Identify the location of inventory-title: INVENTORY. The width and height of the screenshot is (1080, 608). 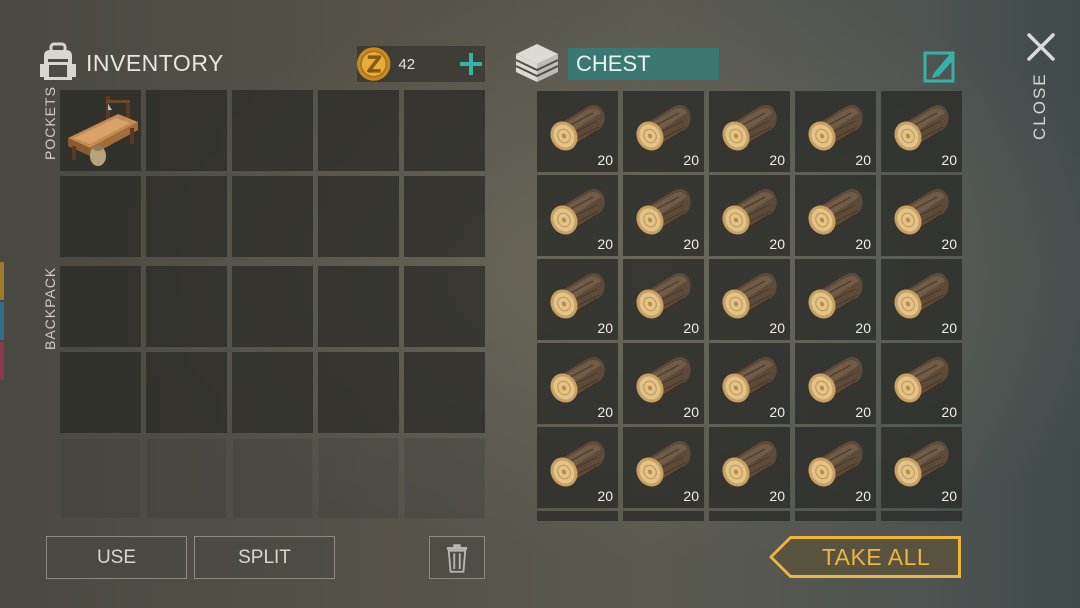
(155, 62).